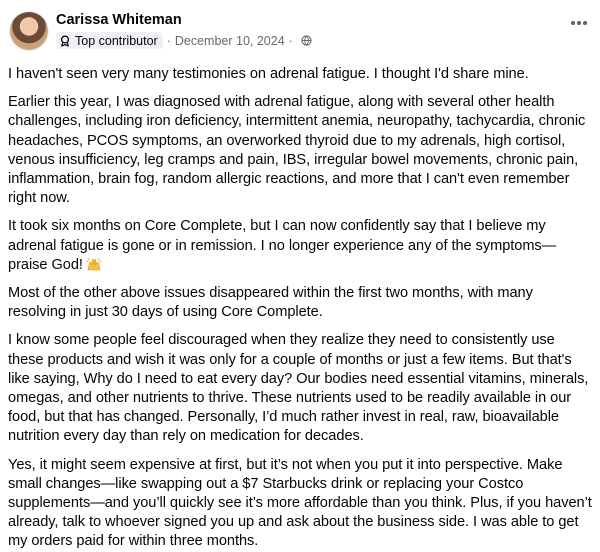 The height and width of the screenshot is (552, 600). Describe the element at coordinates (29, 31) in the screenshot. I see `avatar` at that location.